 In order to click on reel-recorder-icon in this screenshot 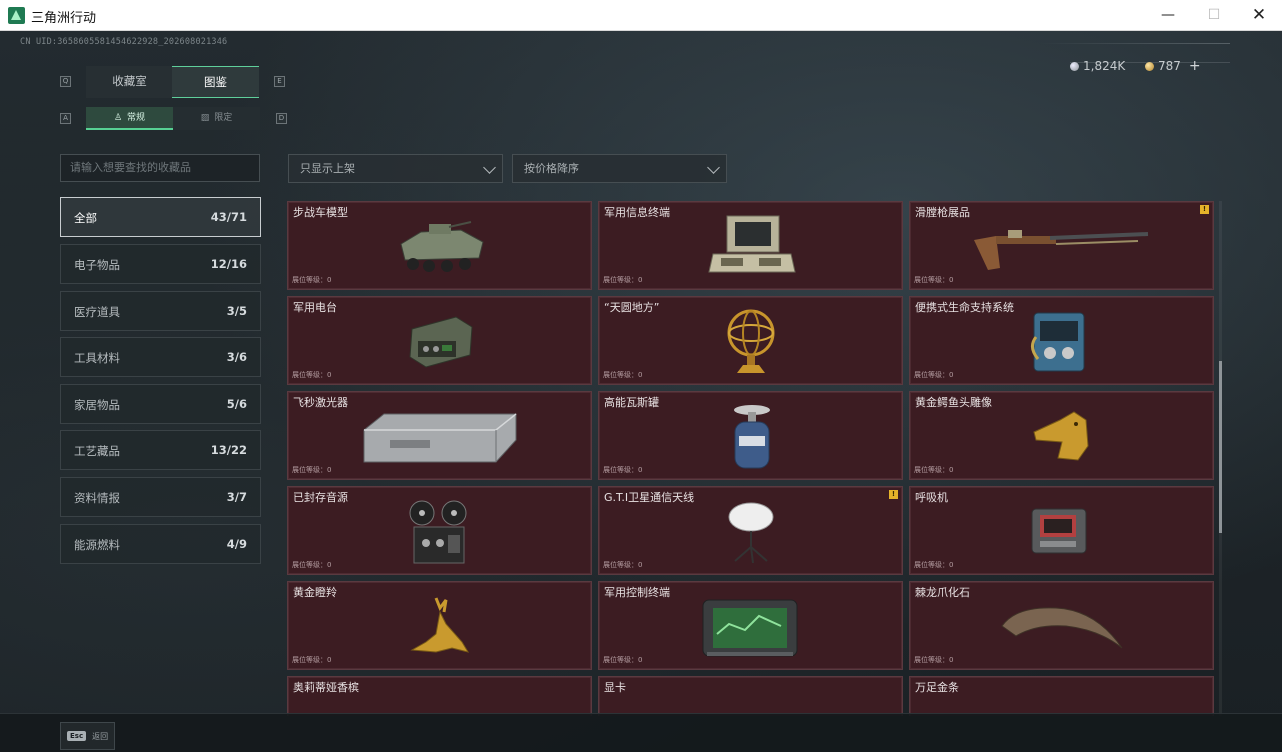, I will do `click(438, 532)`.